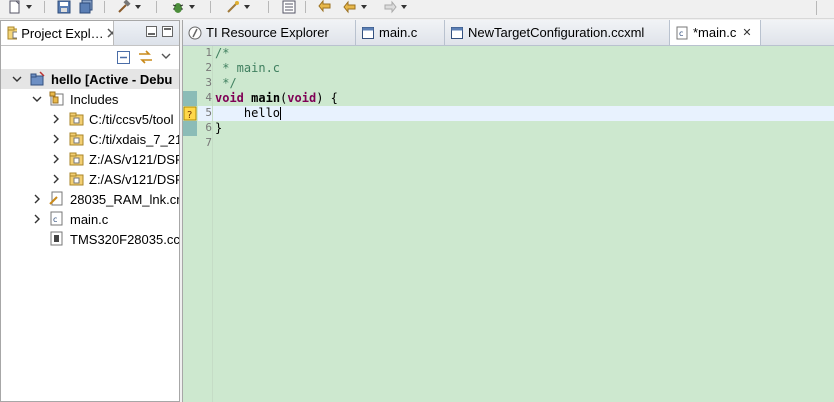 The width and height of the screenshot is (834, 402). I want to click on code-line: * main.c, so click(247, 68).